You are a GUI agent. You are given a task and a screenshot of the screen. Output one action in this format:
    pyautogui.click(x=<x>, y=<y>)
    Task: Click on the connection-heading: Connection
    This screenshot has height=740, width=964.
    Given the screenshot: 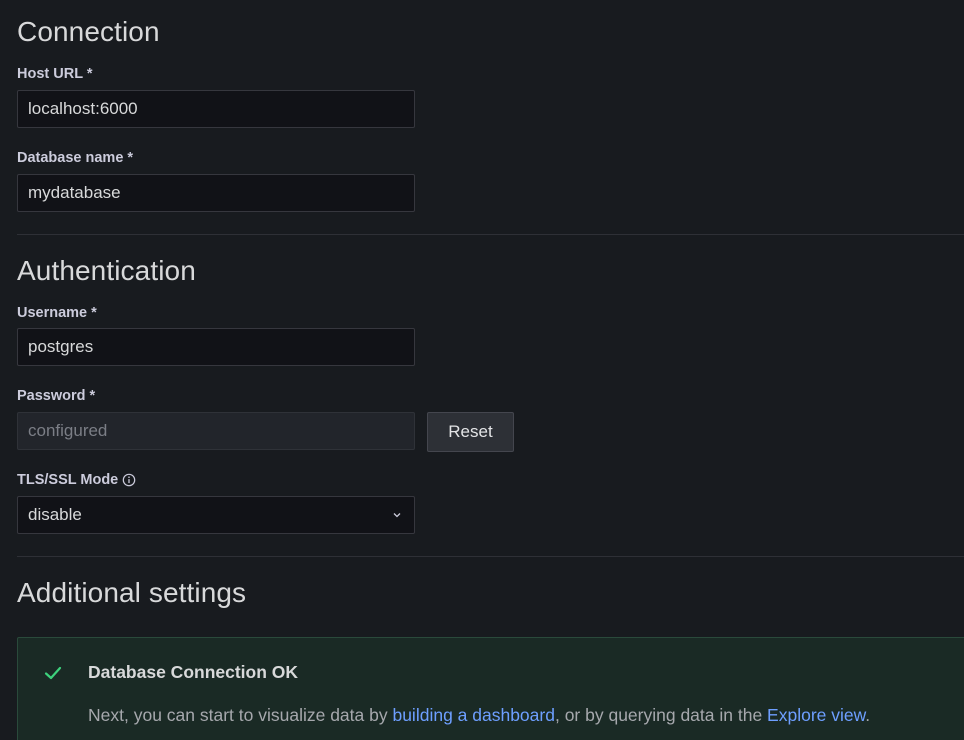 What is the action you would take?
    pyautogui.click(x=88, y=31)
    